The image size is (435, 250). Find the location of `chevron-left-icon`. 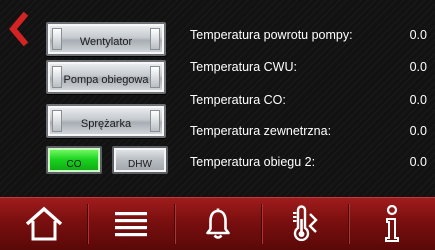

chevron-left-icon is located at coordinates (19, 29).